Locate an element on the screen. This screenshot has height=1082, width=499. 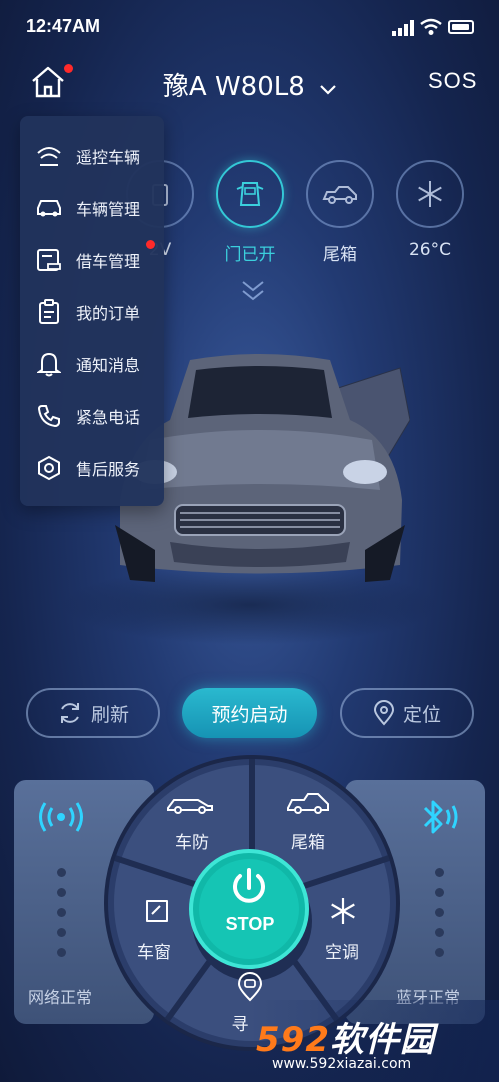
menu-item-borrow-management: 借车管理 is located at coordinates (92, 260).